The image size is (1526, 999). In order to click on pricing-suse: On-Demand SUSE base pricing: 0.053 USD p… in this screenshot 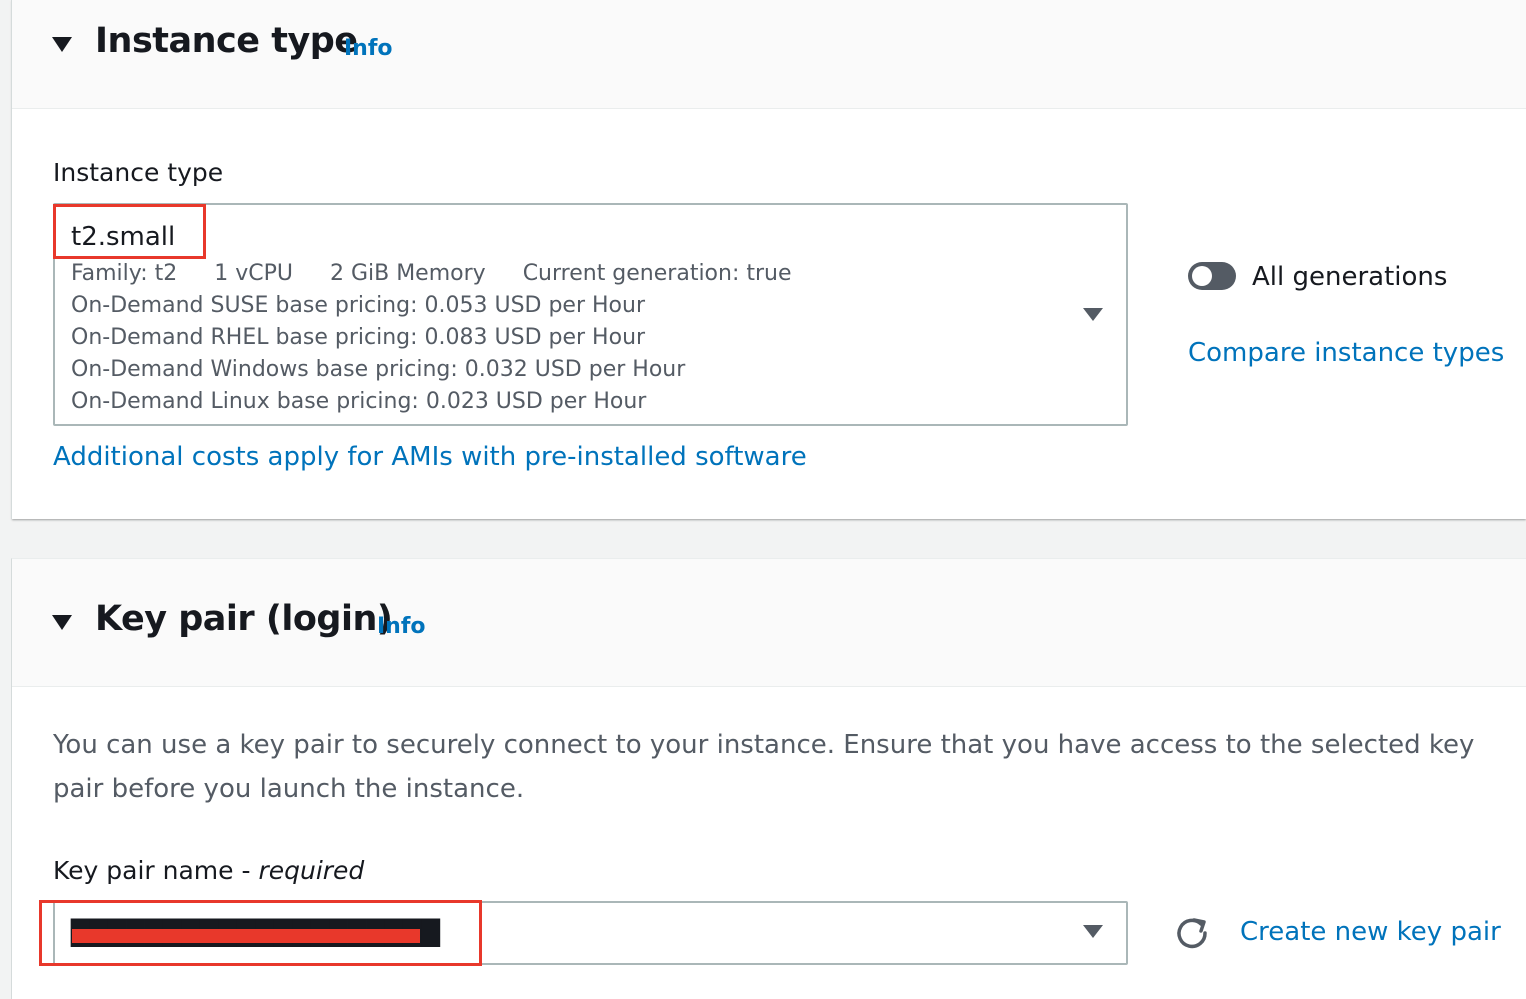, I will do `click(358, 305)`.